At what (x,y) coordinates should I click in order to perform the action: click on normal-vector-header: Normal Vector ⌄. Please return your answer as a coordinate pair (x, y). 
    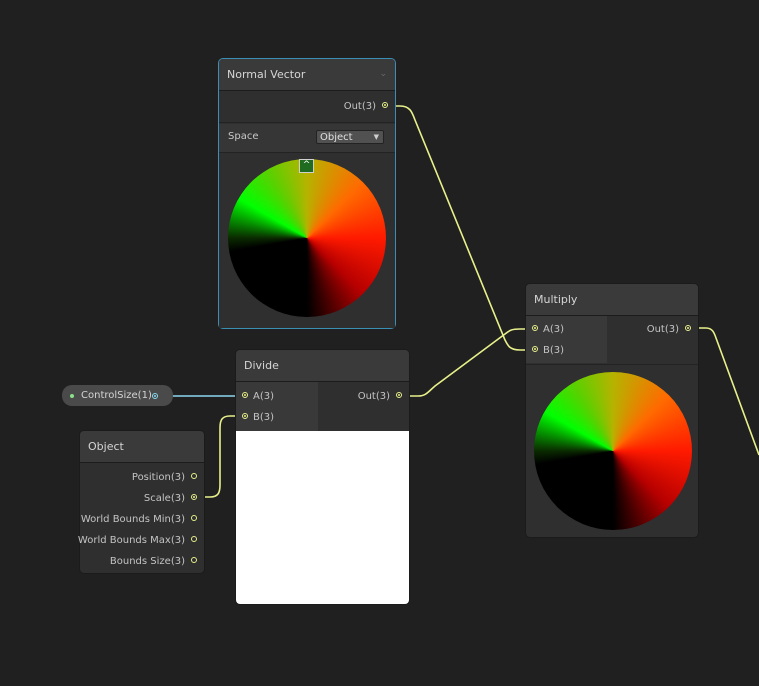
    Looking at the image, I should click on (307, 75).